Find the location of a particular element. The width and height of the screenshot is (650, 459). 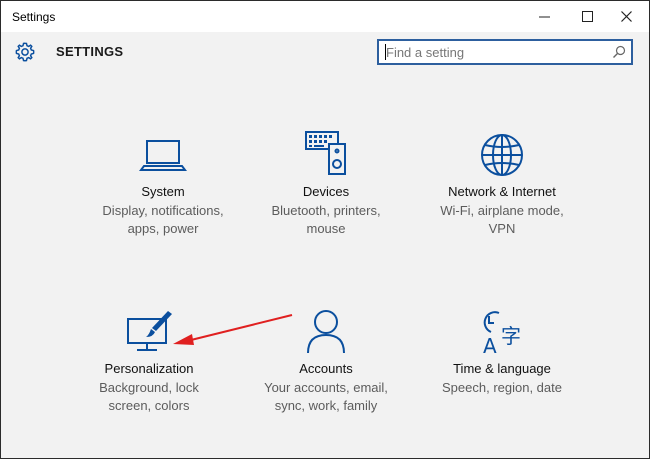

globe-icon is located at coordinates (502, 155).